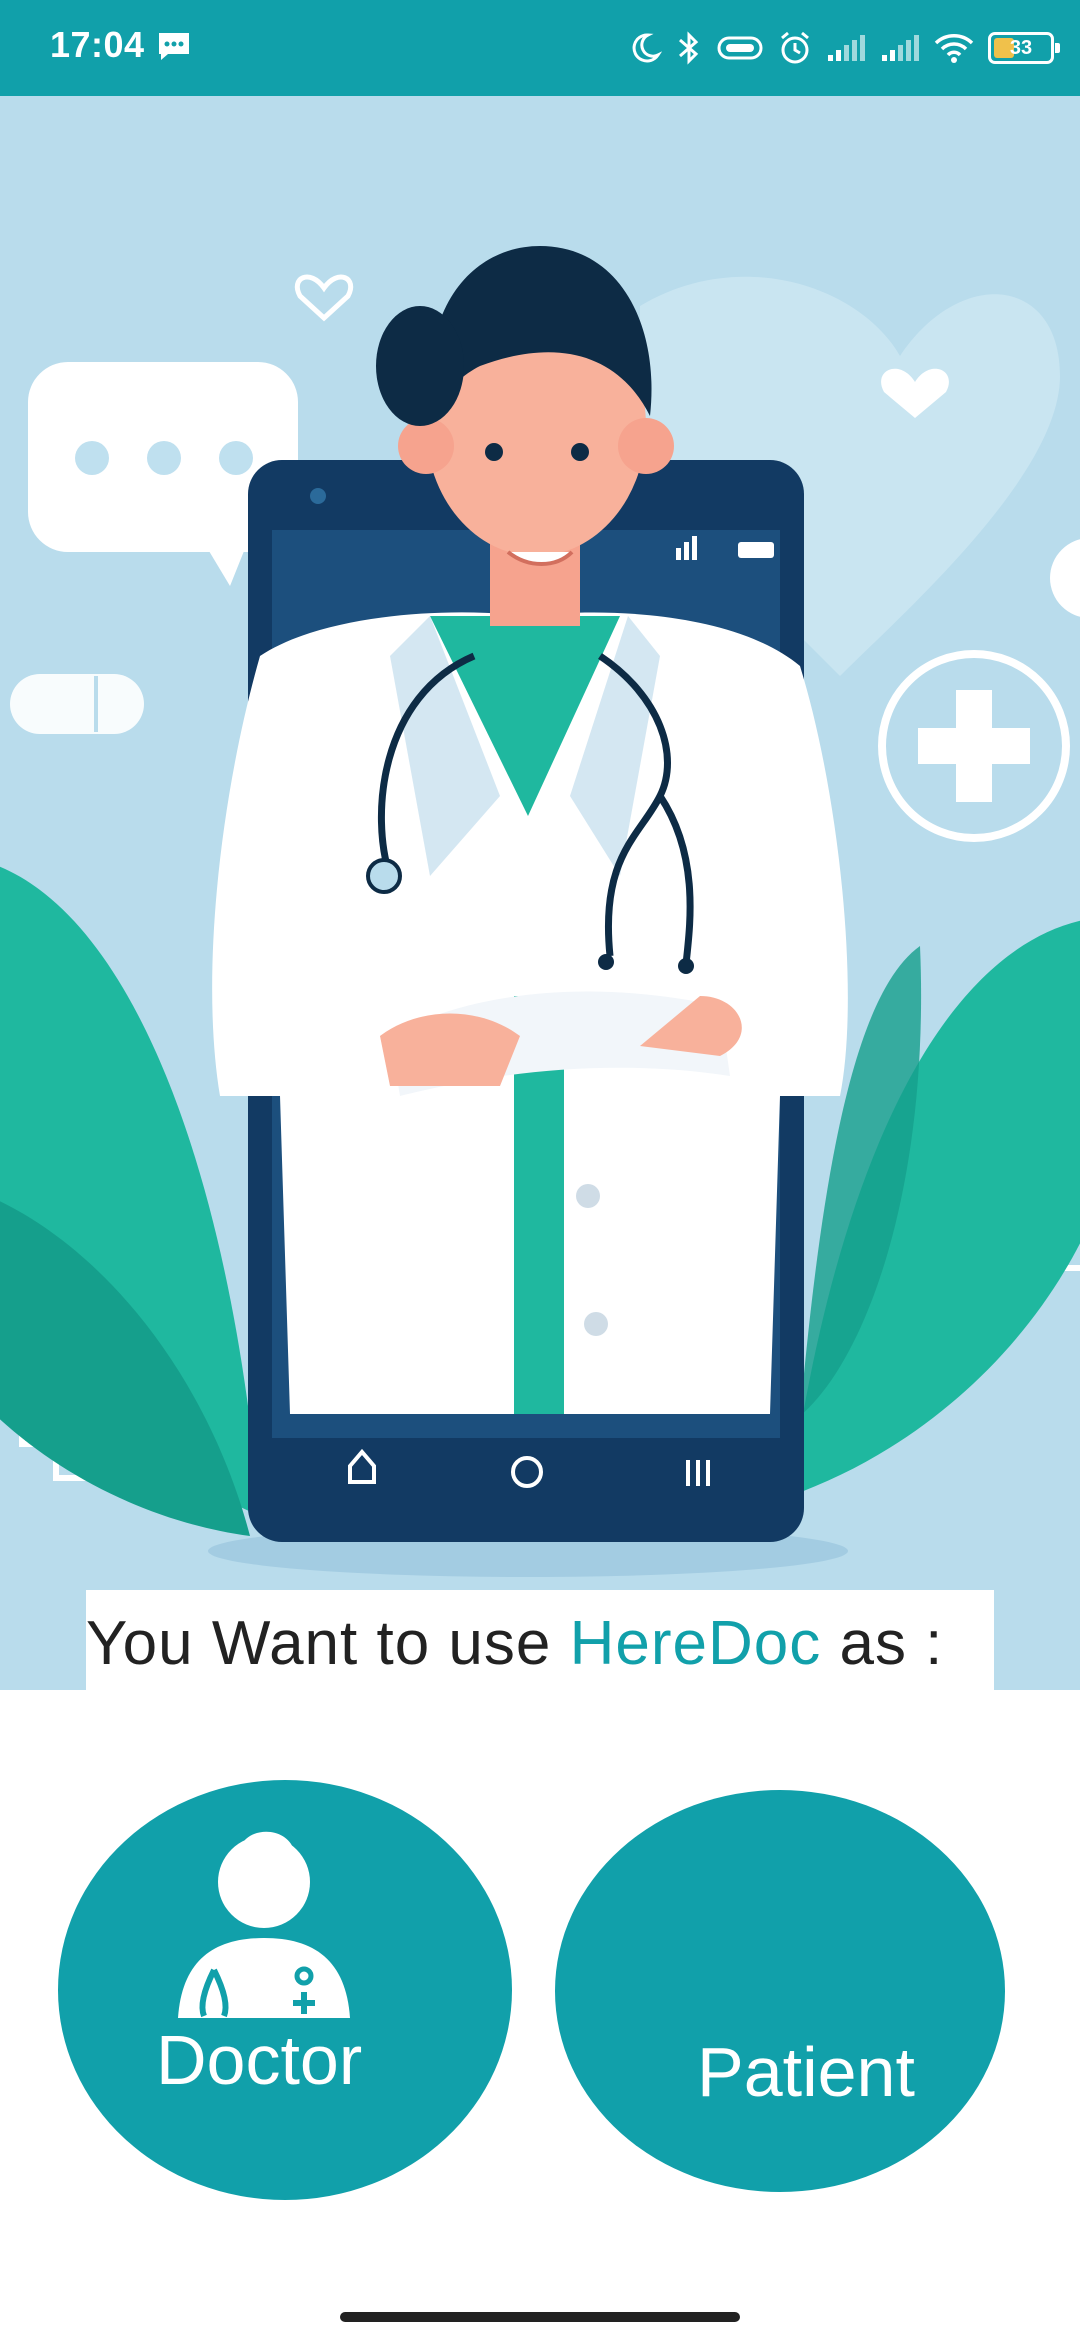  I want to click on doctor-button: Doctor, so click(285, 1990).